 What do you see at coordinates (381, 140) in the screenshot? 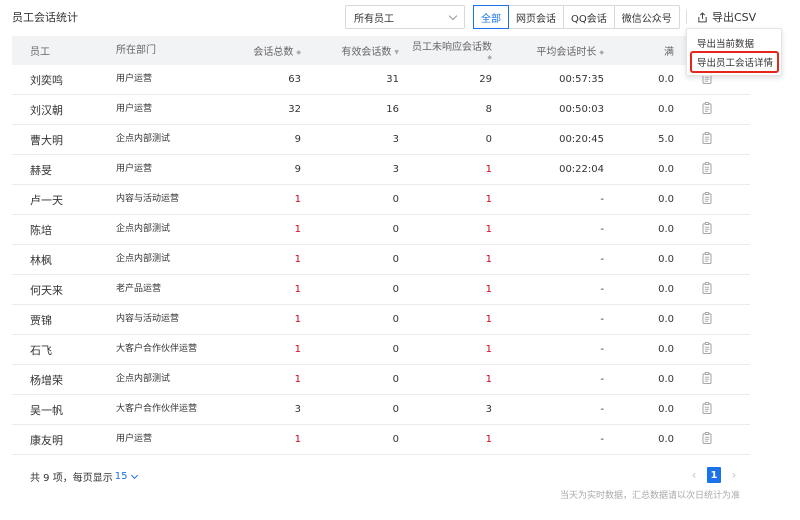
I see `table-row: 曹大明 企点内部测试 9 3 0 00:20:45 5.0` at bounding box center [381, 140].